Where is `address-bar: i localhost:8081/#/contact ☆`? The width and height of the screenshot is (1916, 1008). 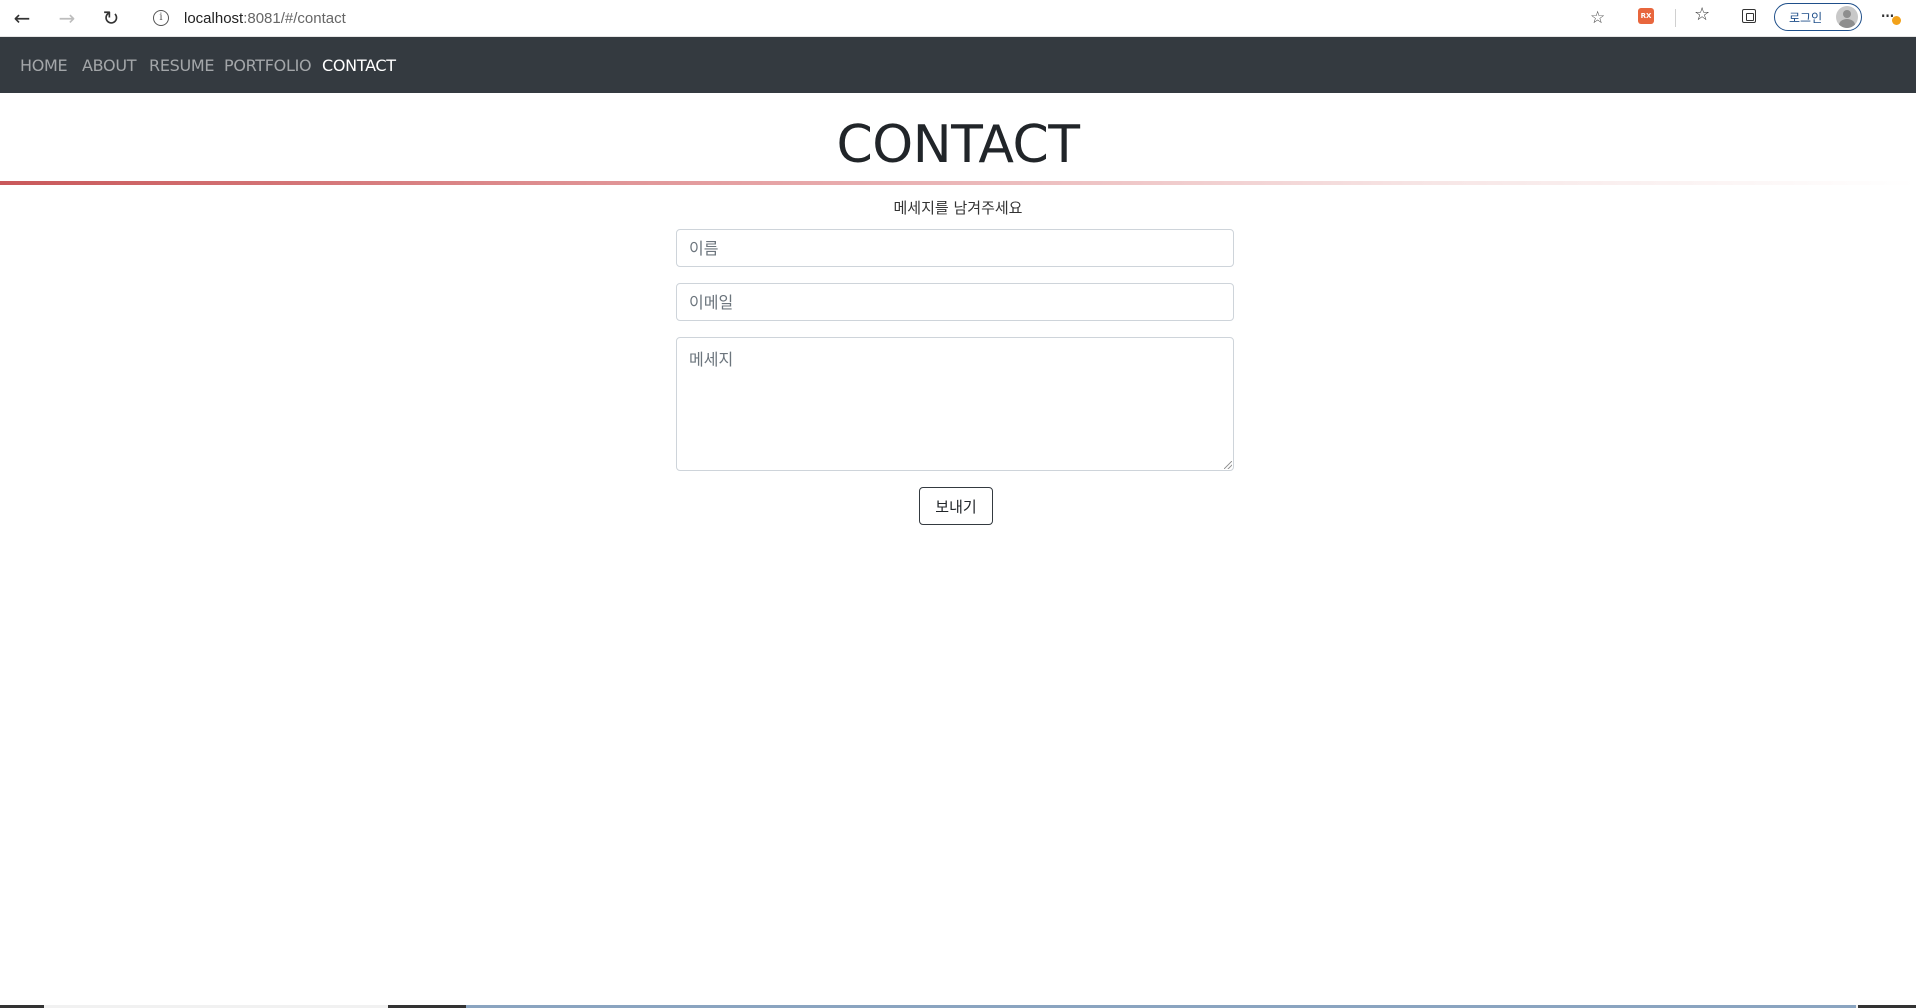
address-bar: i localhost:8081/#/contact ☆ is located at coordinates (879, 18).